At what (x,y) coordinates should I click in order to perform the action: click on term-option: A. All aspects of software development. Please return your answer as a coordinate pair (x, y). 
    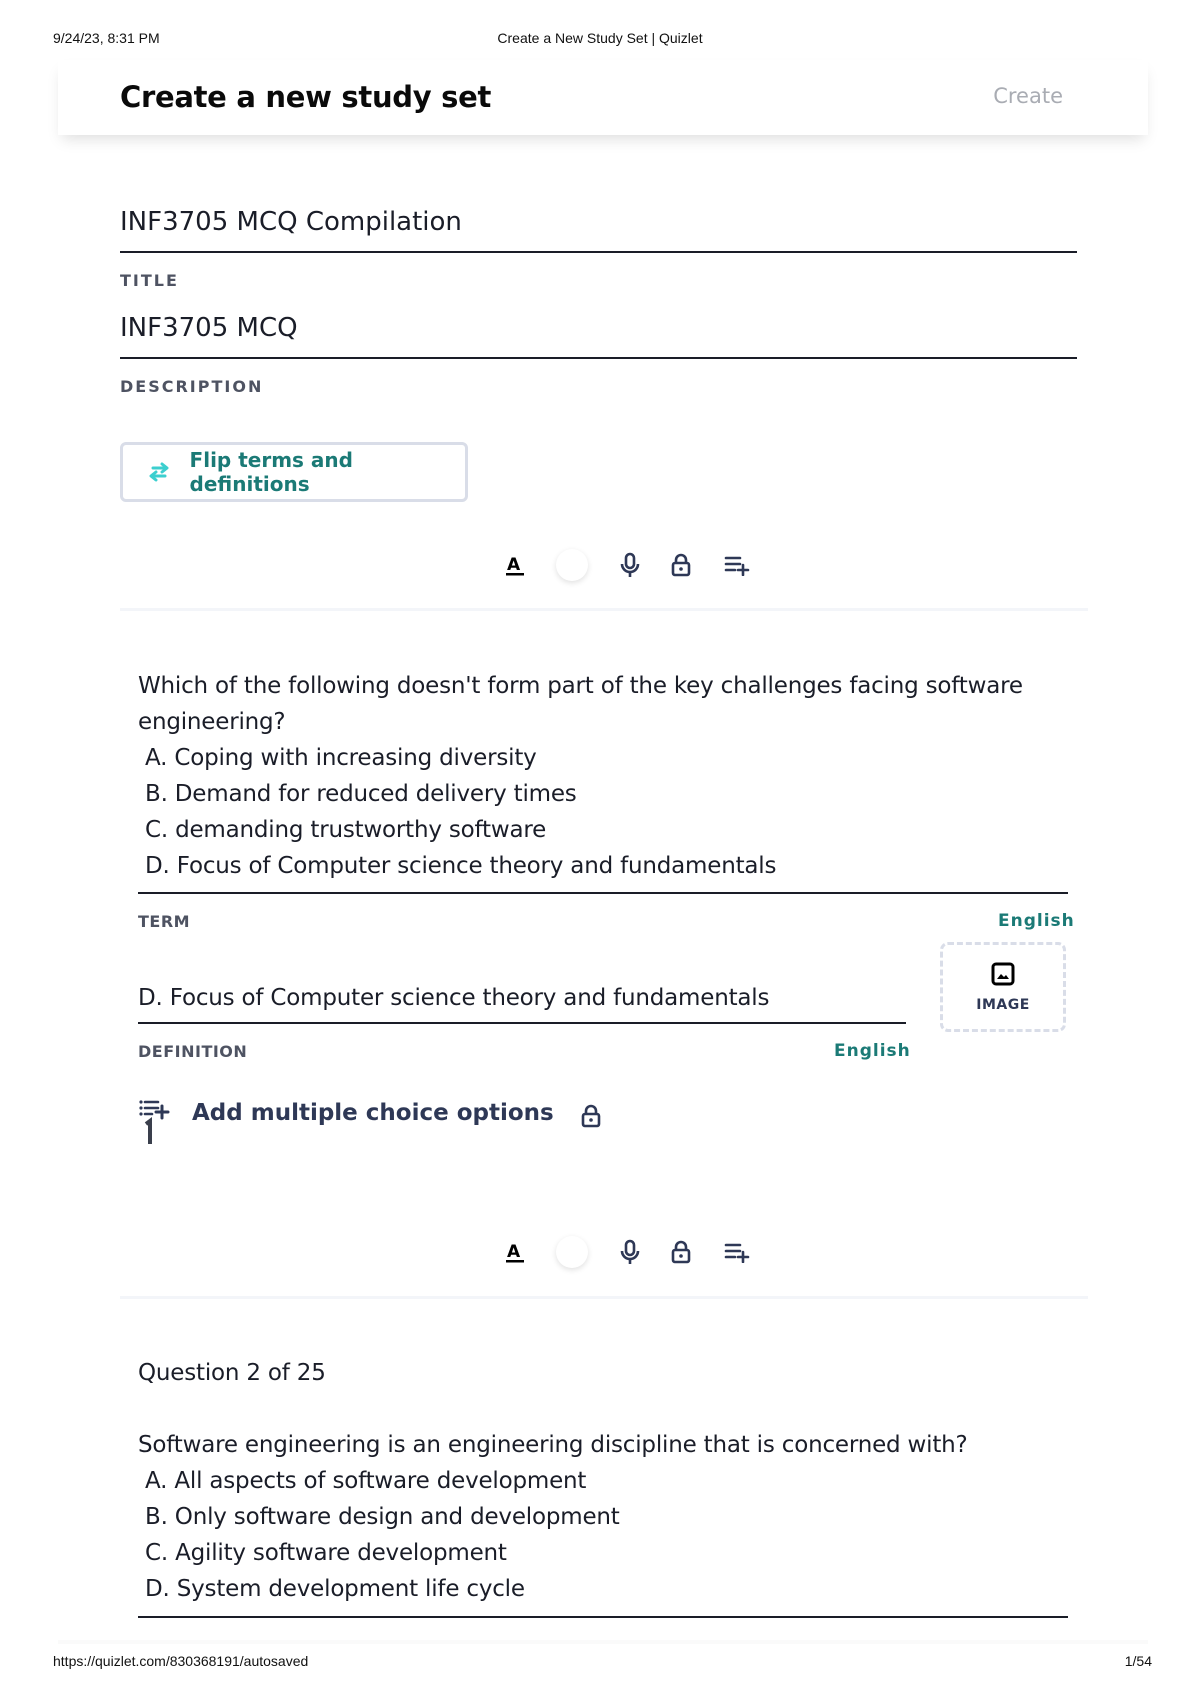
    Looking at the image, I should click on (366, 1481).